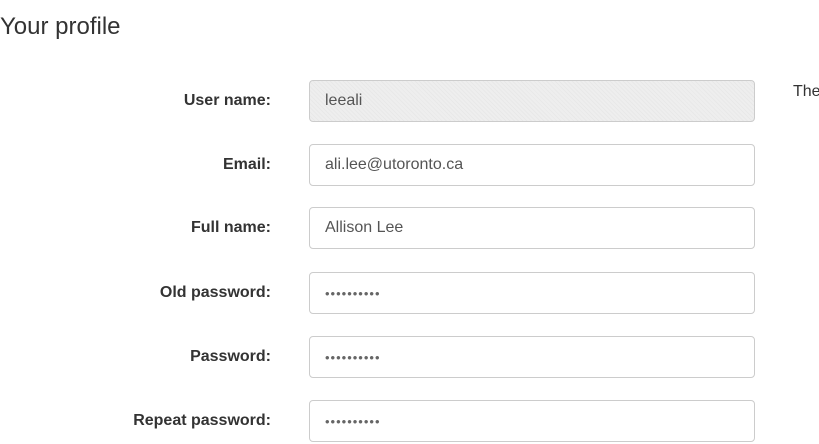 This screenshot has height=444, width=819. What do you see at coordinates (532, 165) in the screenshot?
I see `email-field` at bounding box center [532, 165].